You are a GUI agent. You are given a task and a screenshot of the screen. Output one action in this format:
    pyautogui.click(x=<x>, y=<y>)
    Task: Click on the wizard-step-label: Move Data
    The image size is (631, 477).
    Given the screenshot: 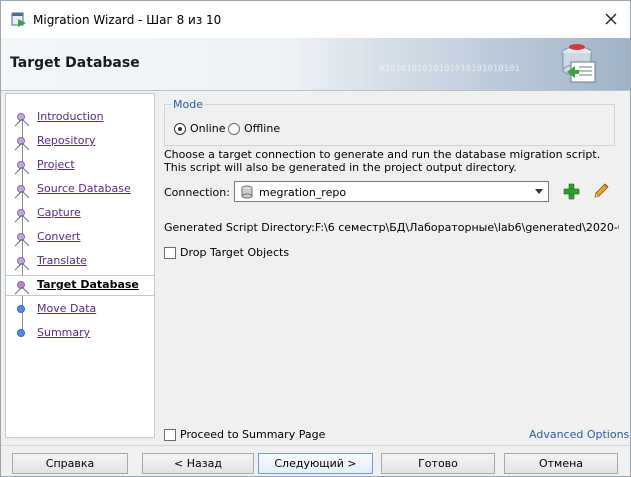 What is the action you would take?
    pyautogui.click(x=67, y=308)
    